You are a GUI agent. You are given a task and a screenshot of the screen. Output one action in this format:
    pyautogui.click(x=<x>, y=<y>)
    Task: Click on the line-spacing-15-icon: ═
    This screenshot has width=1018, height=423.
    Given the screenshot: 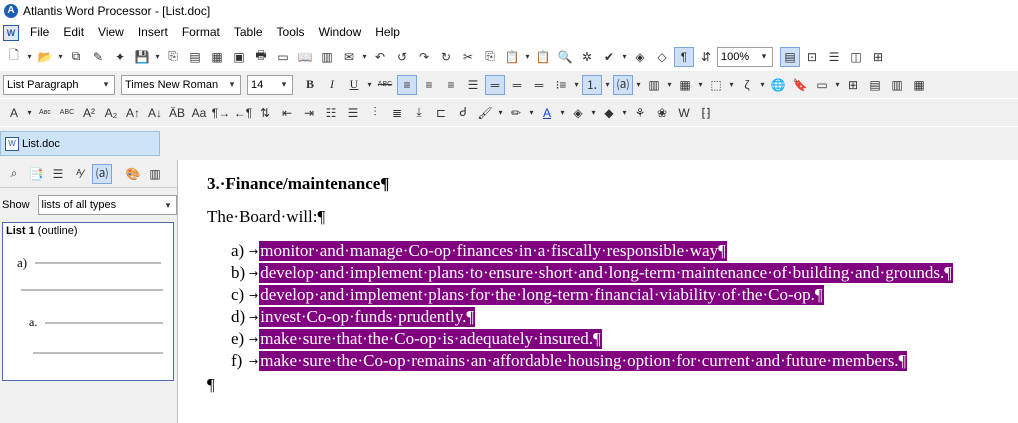 What is the action you would take?
    pyautogui.click(x=517, y=85)
    